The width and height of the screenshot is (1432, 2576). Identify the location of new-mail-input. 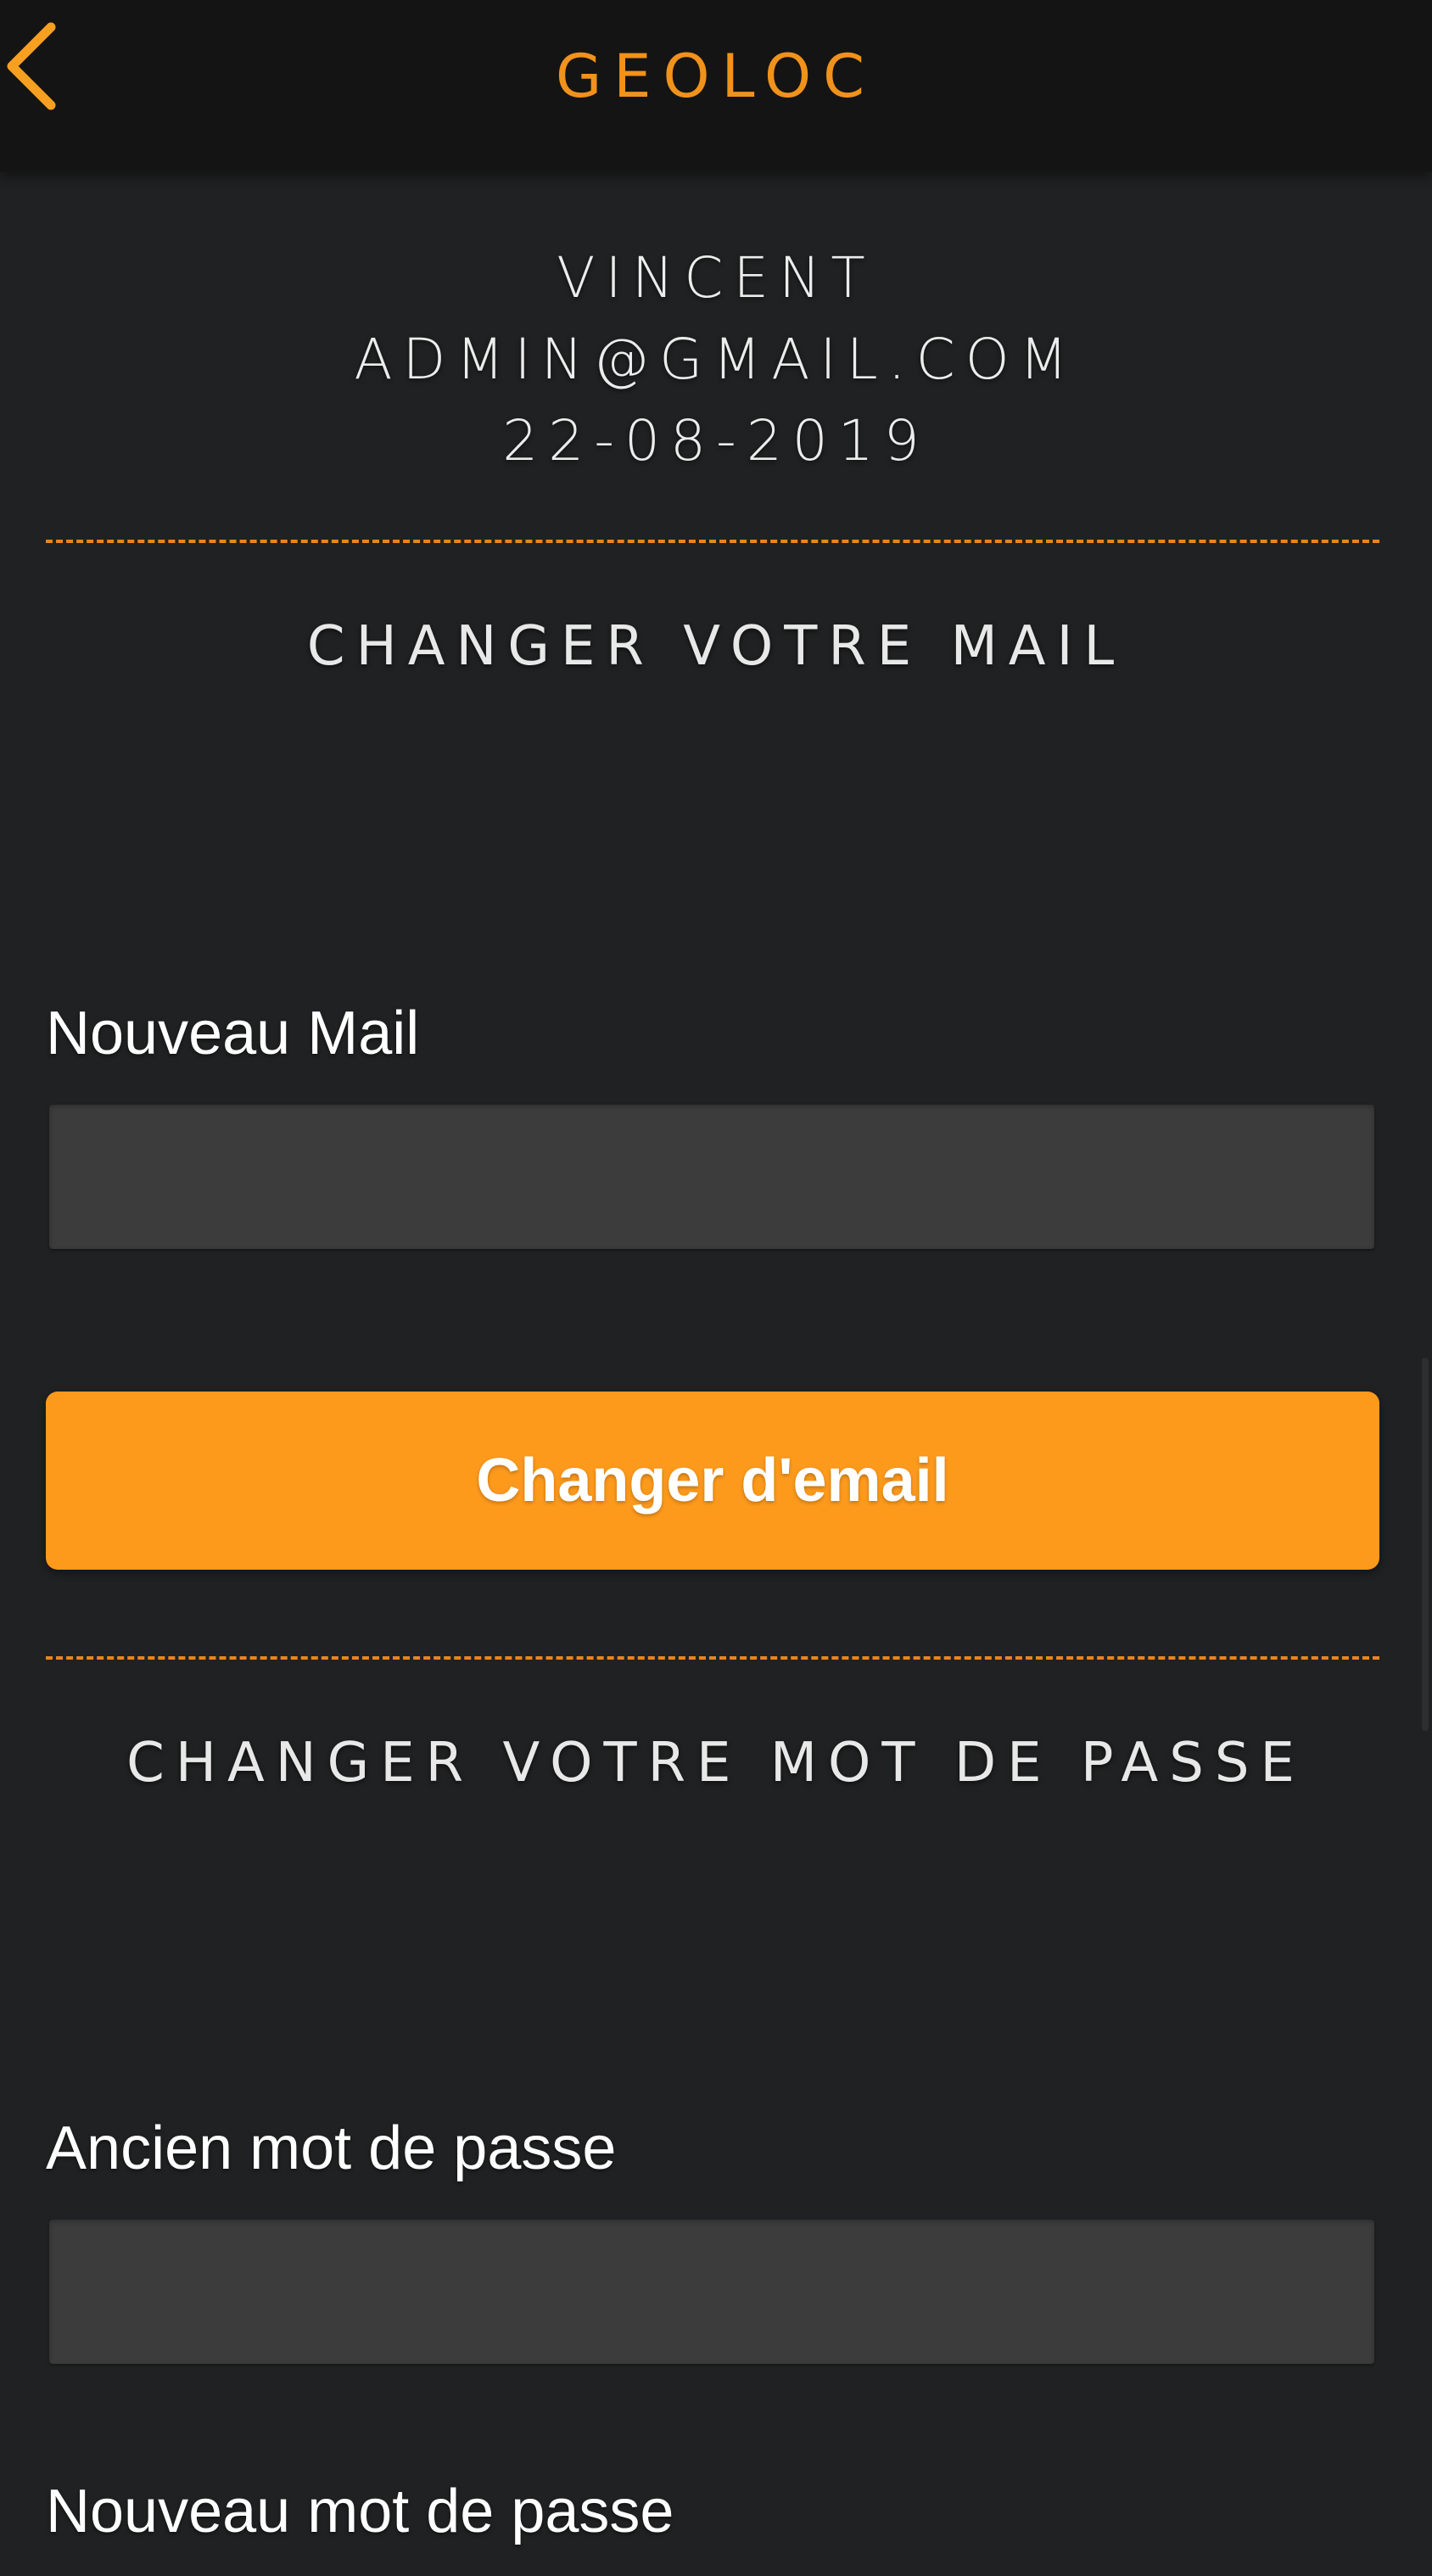
(711, 1177).